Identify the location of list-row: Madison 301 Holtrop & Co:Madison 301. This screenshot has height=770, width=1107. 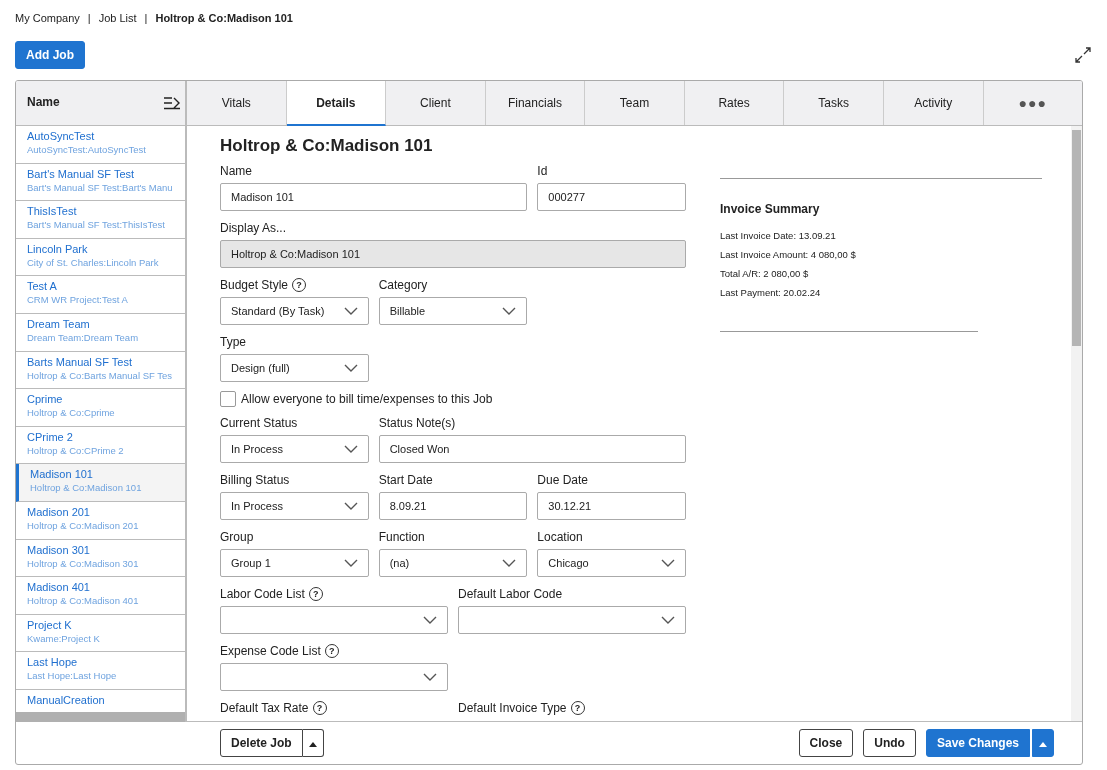
(100, 558).